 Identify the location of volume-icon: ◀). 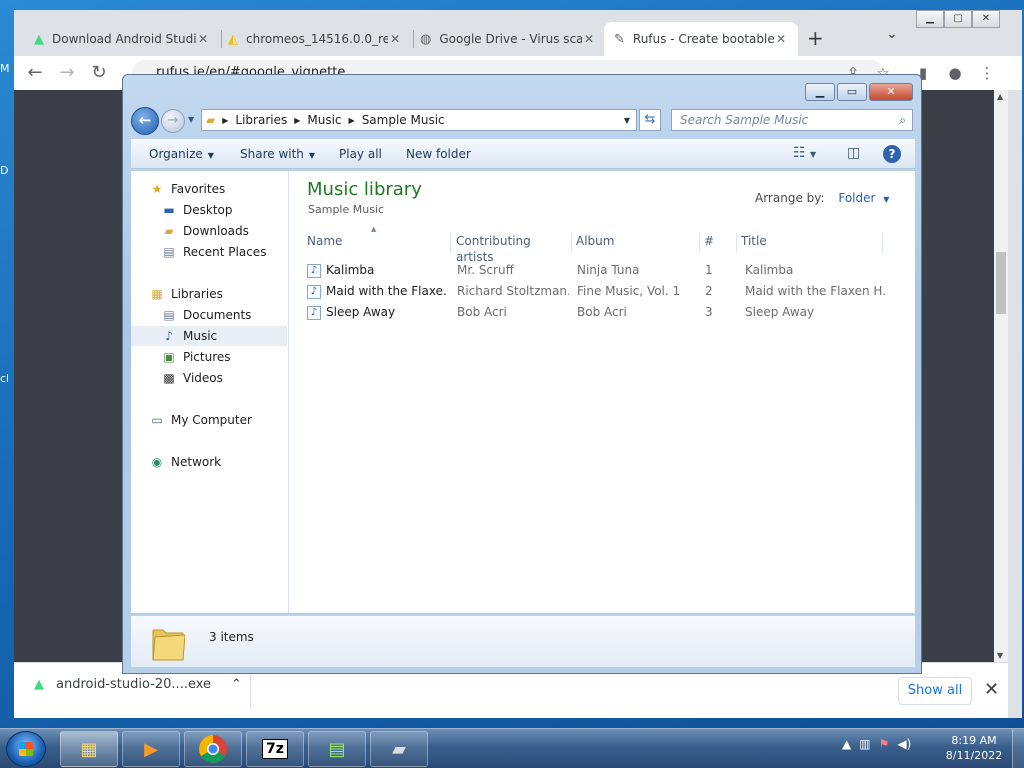
(904, 744).